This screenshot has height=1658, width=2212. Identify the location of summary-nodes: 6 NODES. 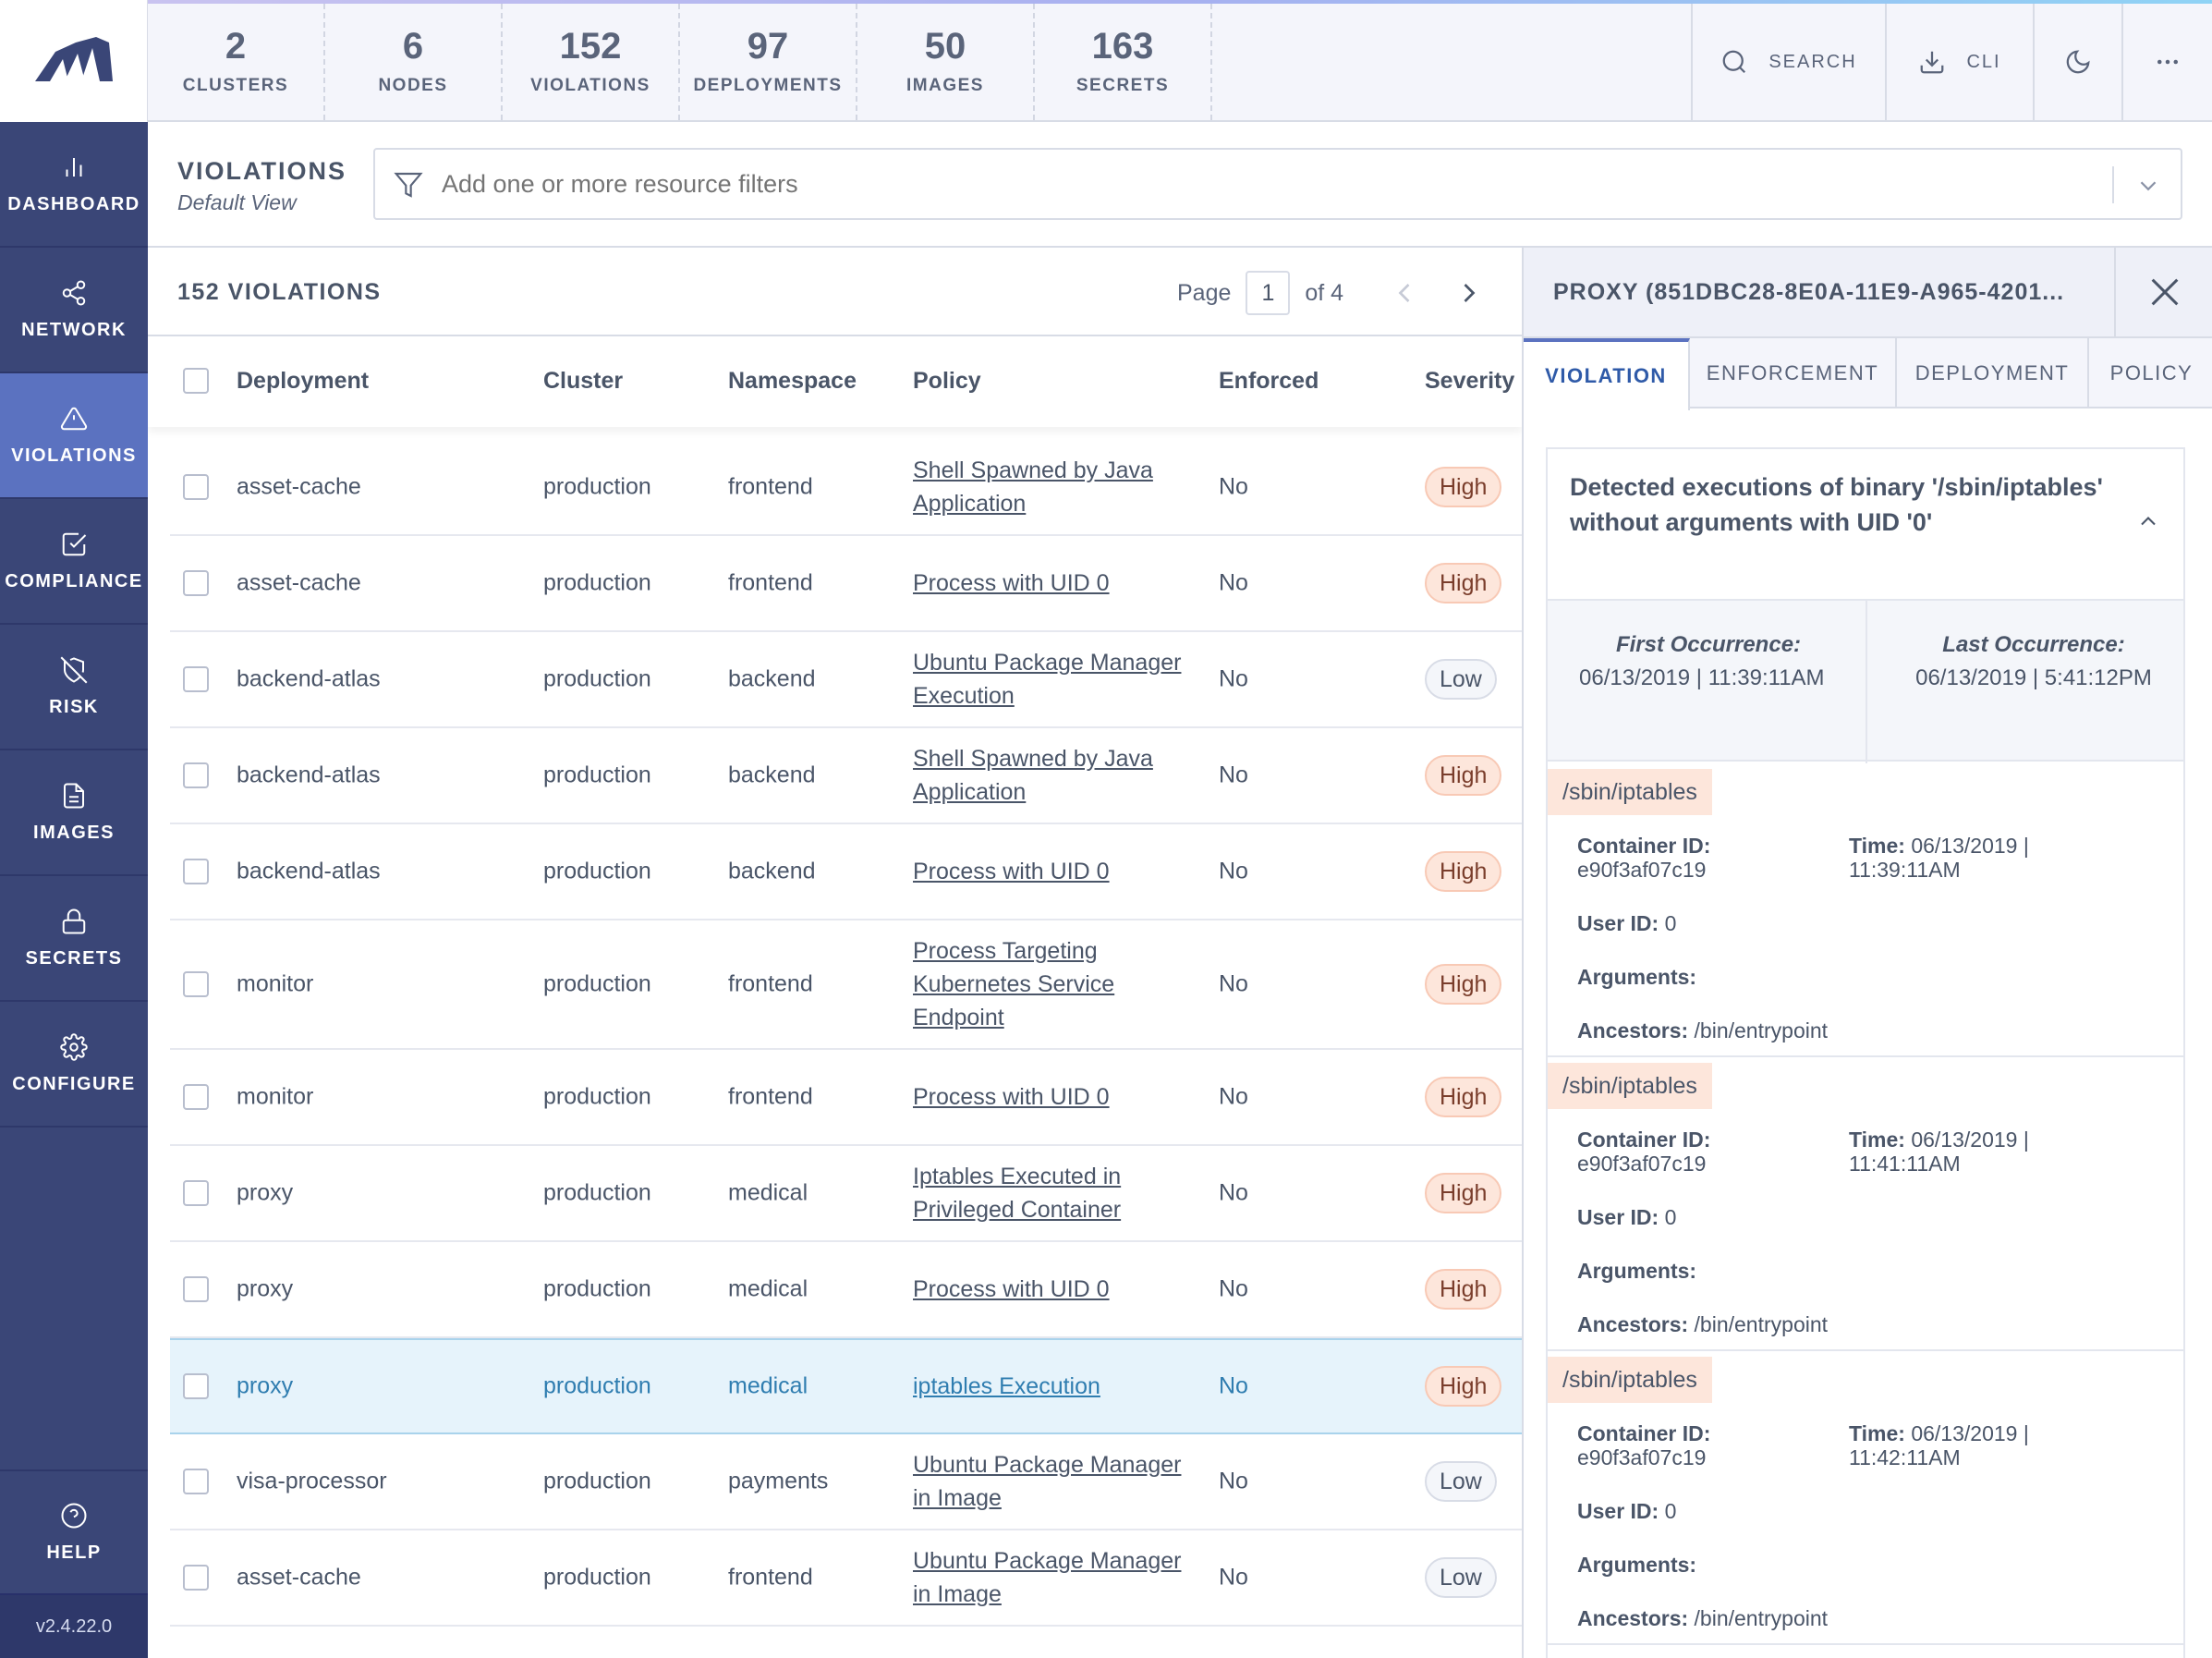
(414, 62).